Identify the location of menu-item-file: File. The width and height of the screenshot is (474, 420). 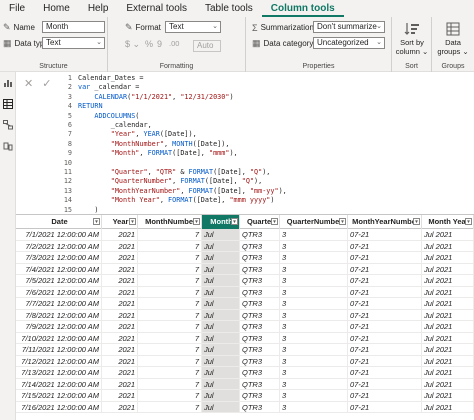
(17, 8).